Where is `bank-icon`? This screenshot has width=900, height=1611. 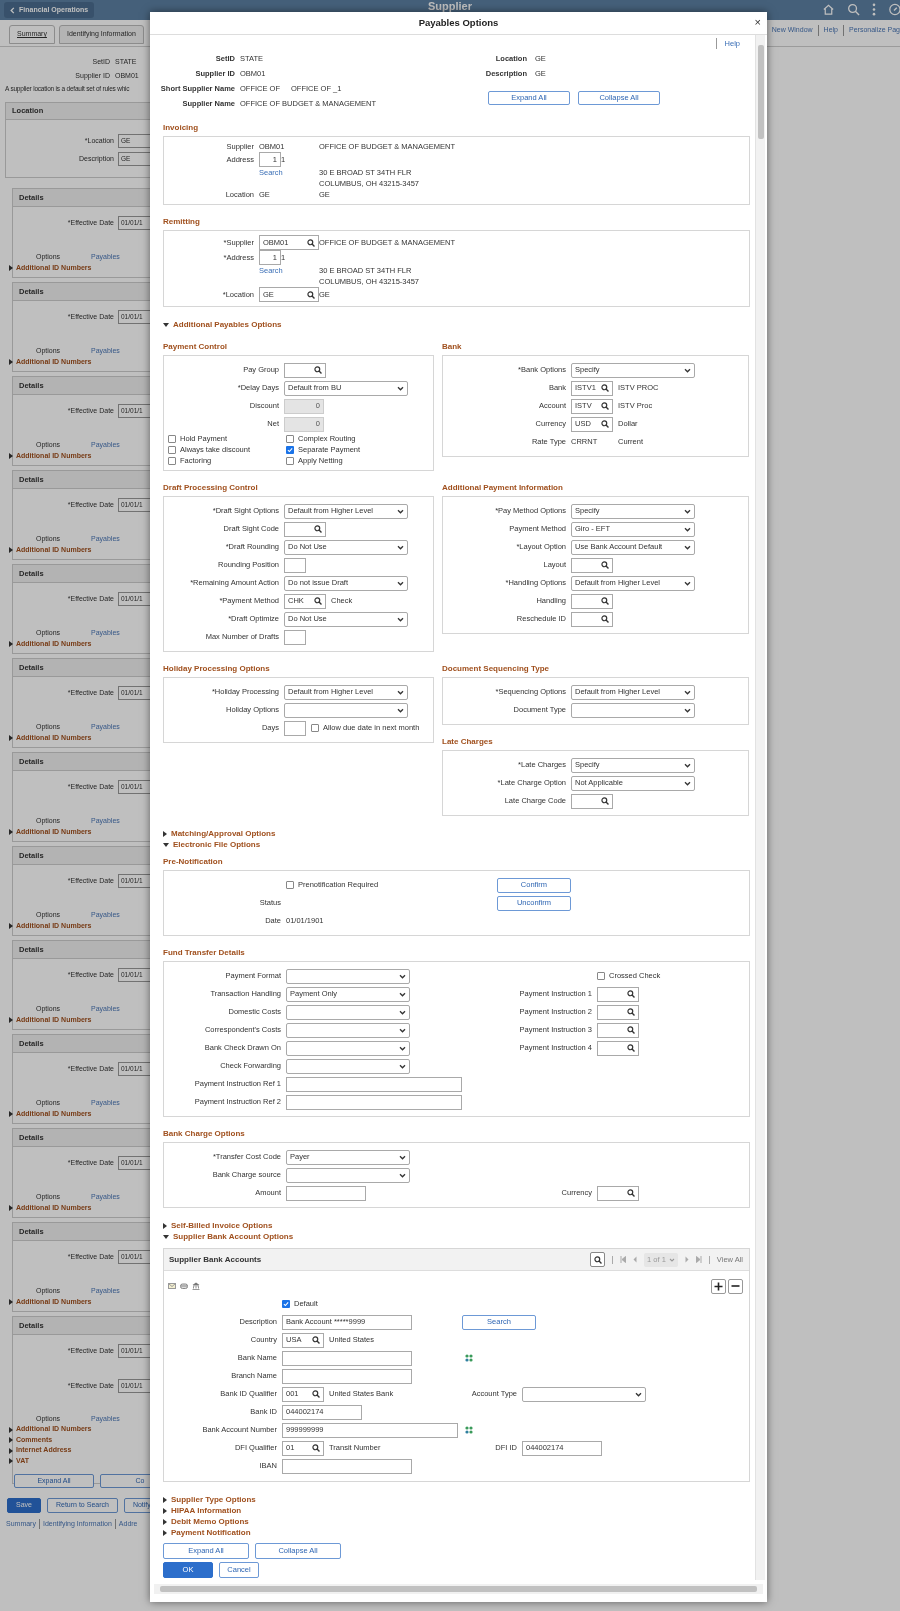 bank-icon is located at coordinates (196, 1286).